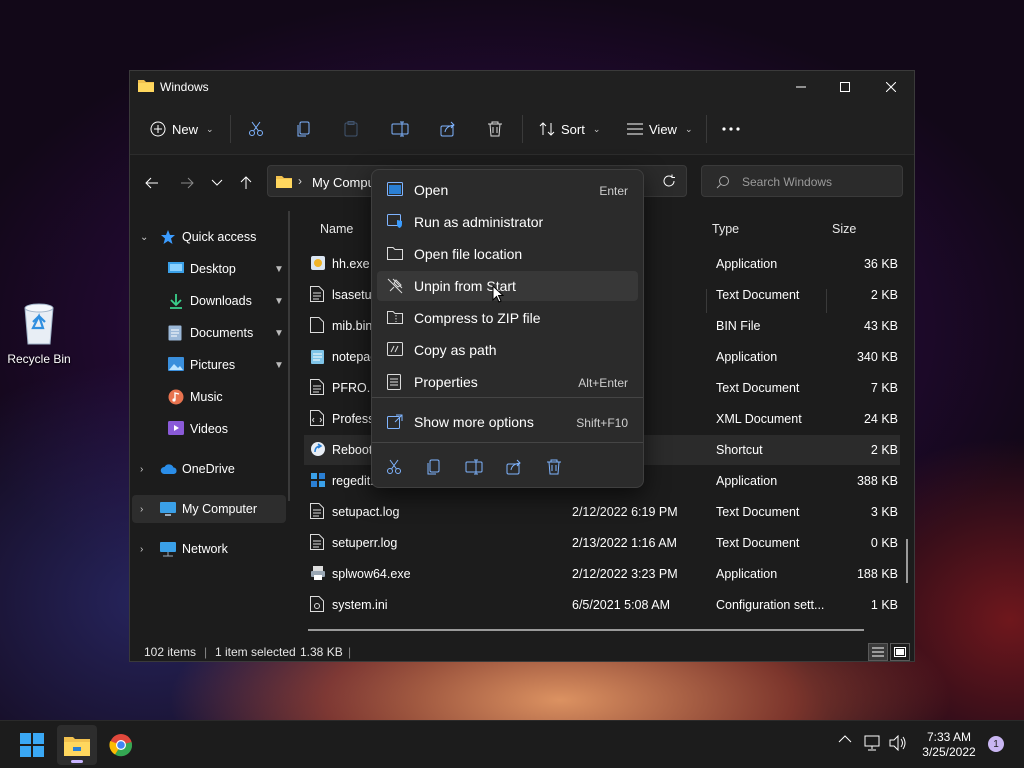 The height and width of the screenshot is (768, 1024). What do you see at coordinates (507, 350) in the screenshot?
I see `context-menu-item: Copy as path` at bounding box center [507, 350].